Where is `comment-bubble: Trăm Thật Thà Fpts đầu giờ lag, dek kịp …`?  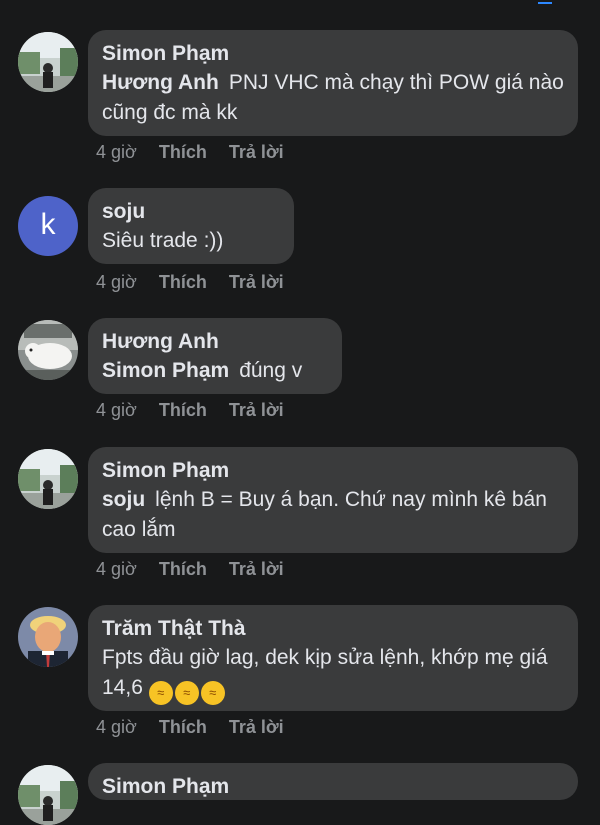 comment-bubble: Trăm Thật Thà Fpts đầu giờ lag, dek kịp … is located at coordinates (333, 658).